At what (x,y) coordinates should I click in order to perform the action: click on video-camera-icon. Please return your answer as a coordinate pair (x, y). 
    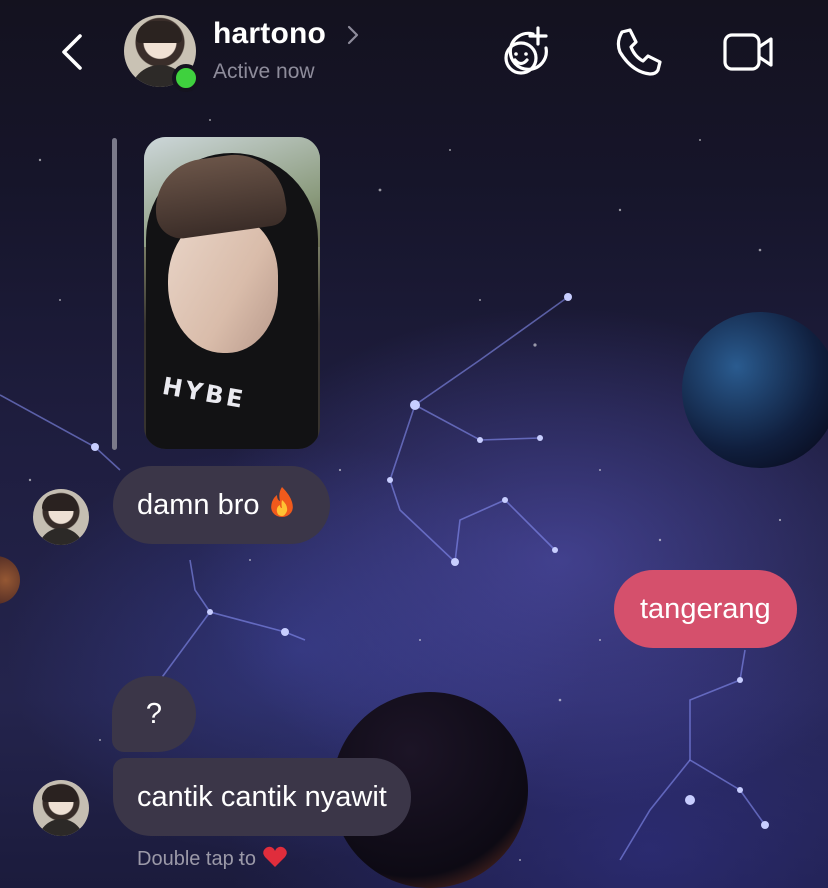
    Looking at the image, I should click on (748, 52).